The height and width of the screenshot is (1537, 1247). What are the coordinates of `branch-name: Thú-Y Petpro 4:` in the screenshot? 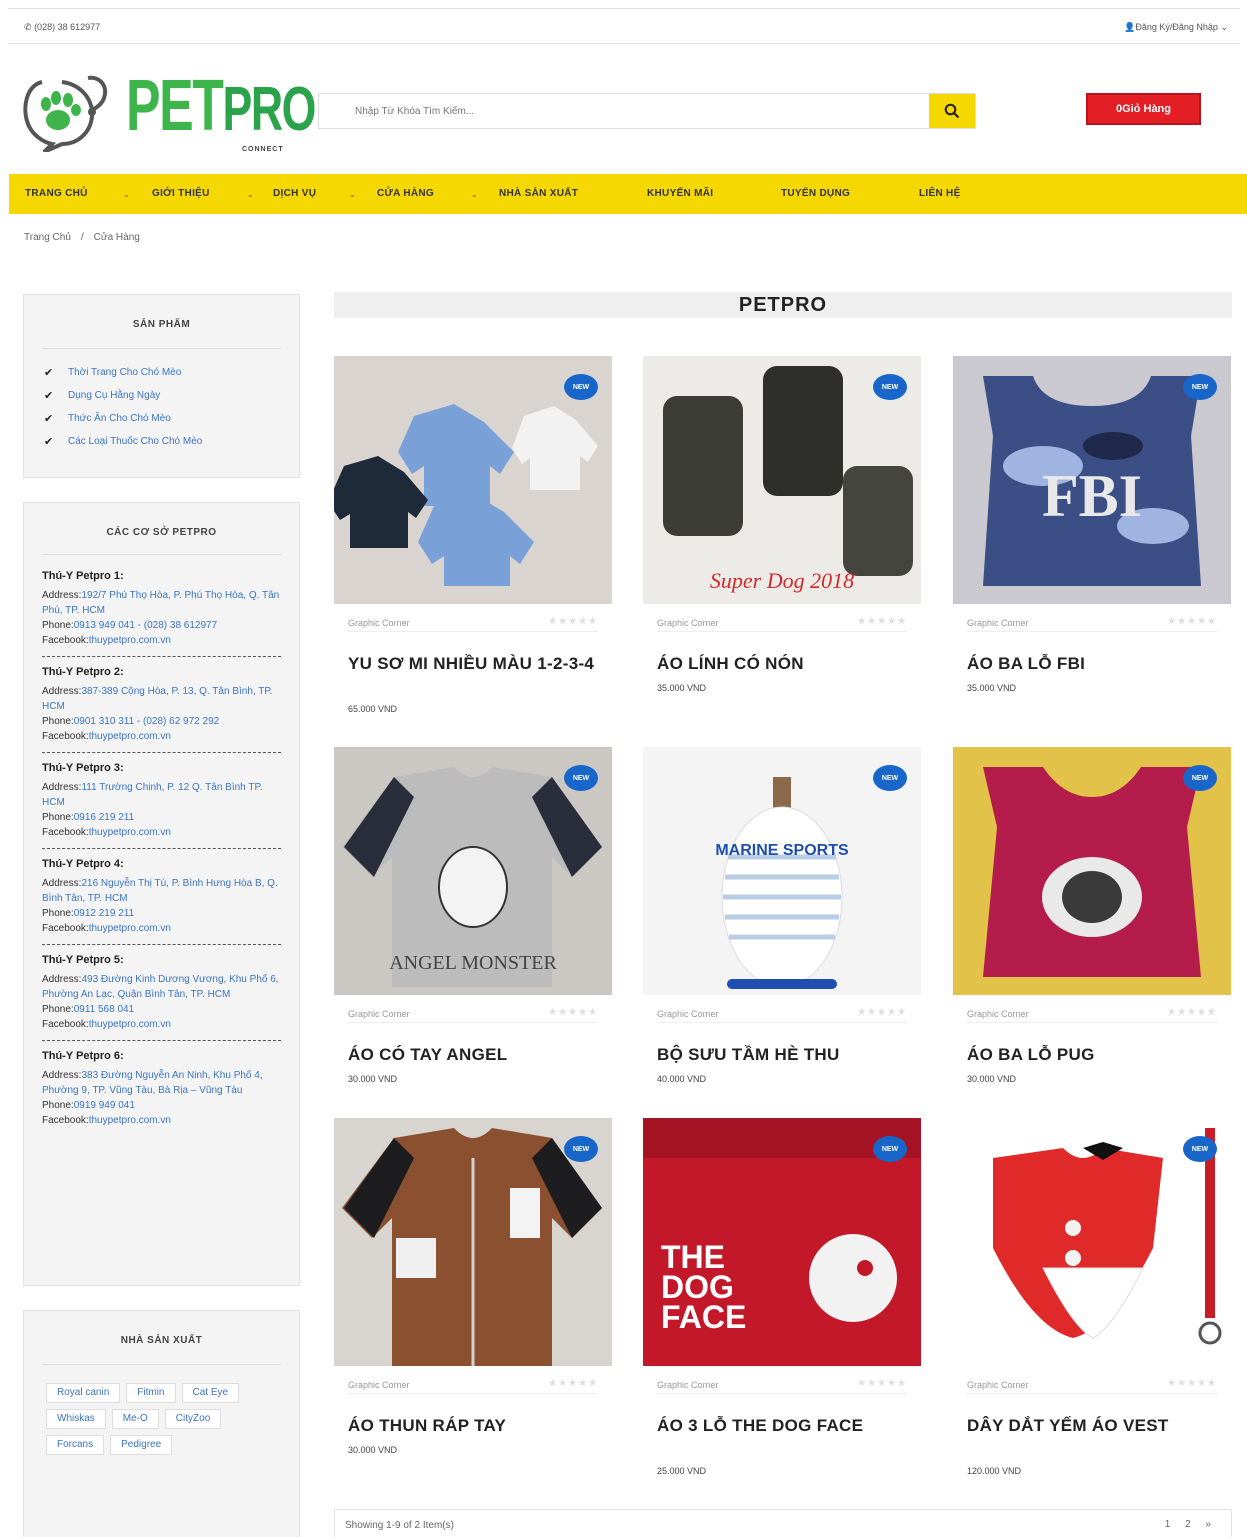 It's located at (83, 864).